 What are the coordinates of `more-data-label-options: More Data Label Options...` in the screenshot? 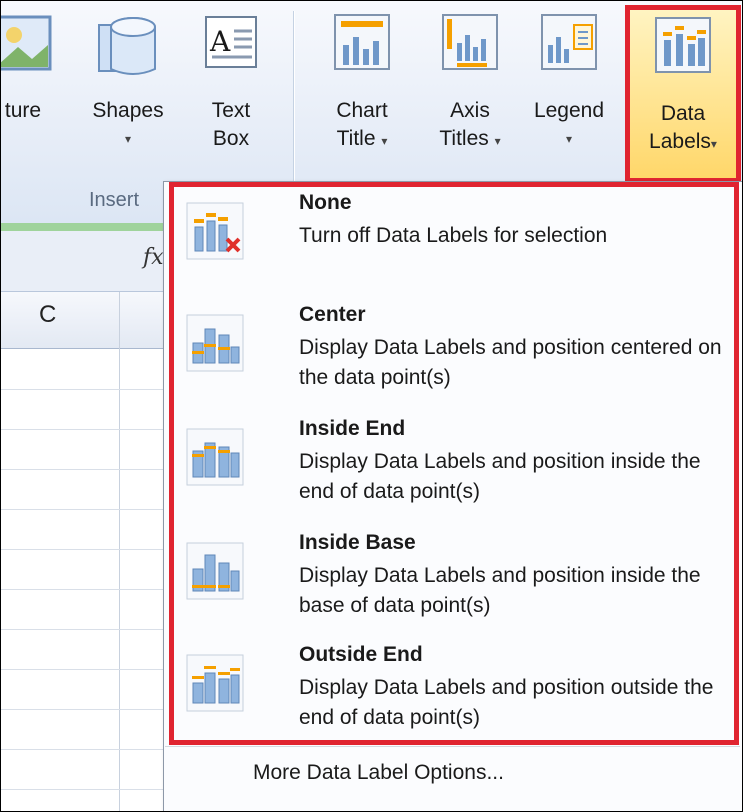 It's located at (378, 773).